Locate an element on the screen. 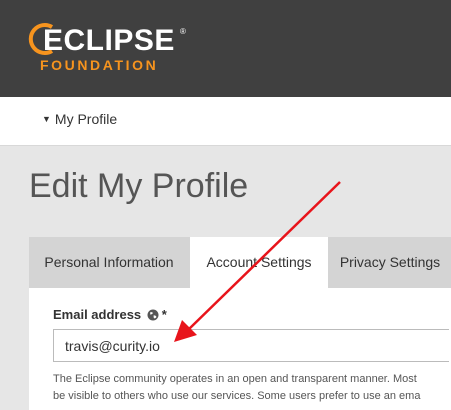  tab-account-settings: Account Settings is located at coordinates (259, 263).